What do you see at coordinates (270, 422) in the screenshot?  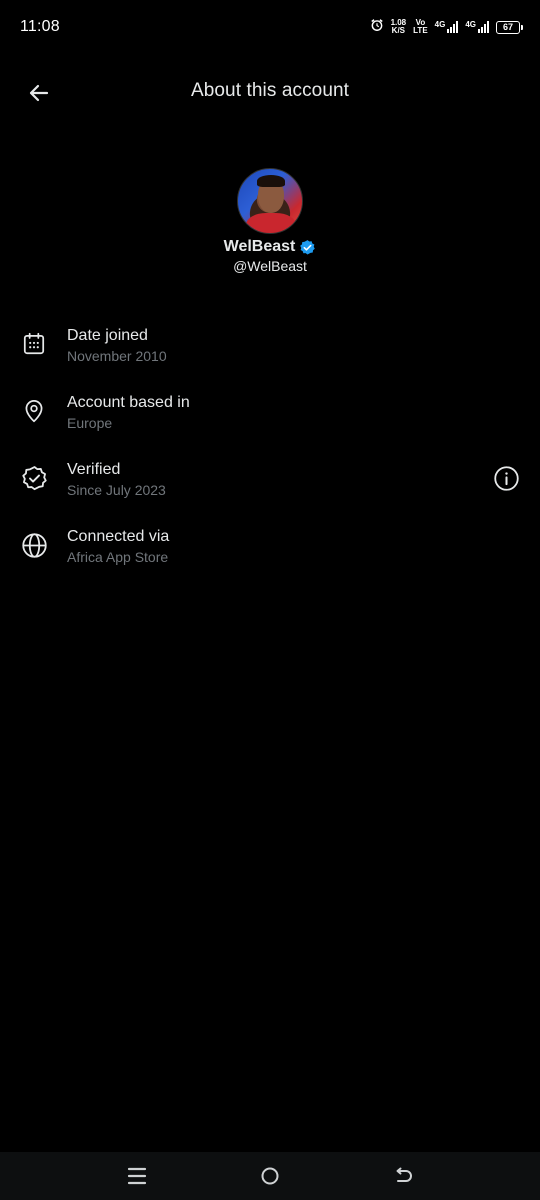 I see `info-row-account-based-in: Account based in Europe` at bounding box center [270, 422].